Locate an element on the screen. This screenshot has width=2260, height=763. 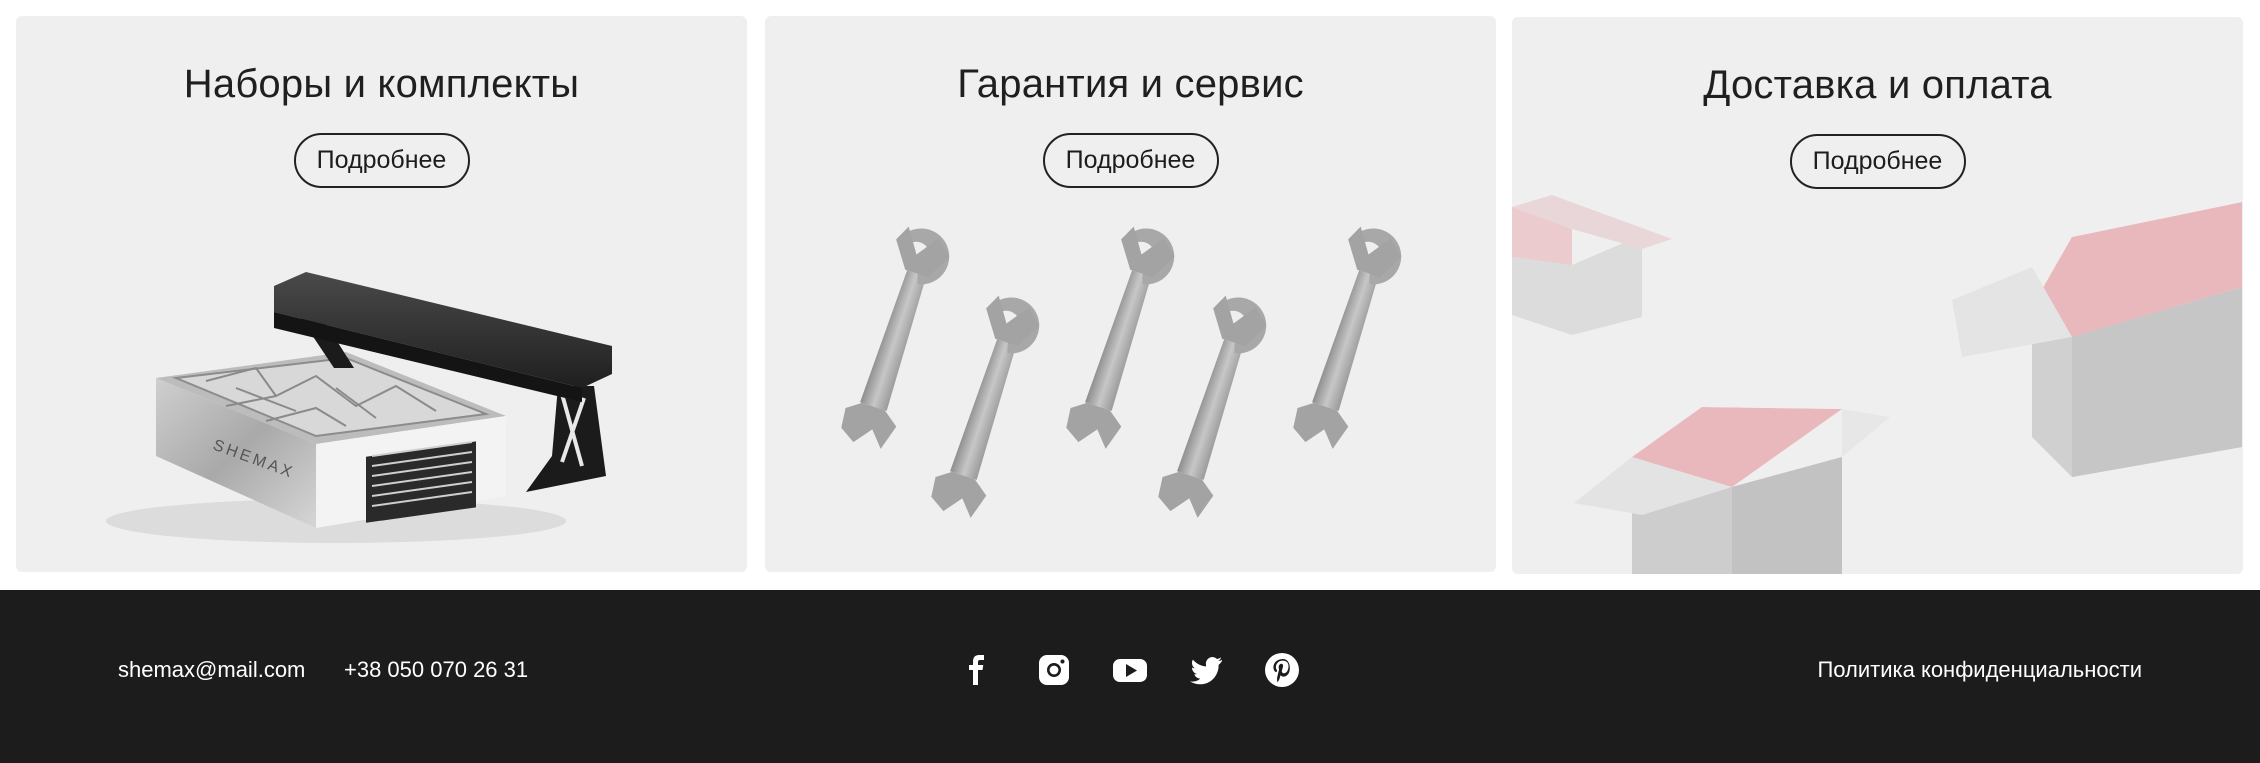
youtube-icon is located at coordinates (1130, 670).